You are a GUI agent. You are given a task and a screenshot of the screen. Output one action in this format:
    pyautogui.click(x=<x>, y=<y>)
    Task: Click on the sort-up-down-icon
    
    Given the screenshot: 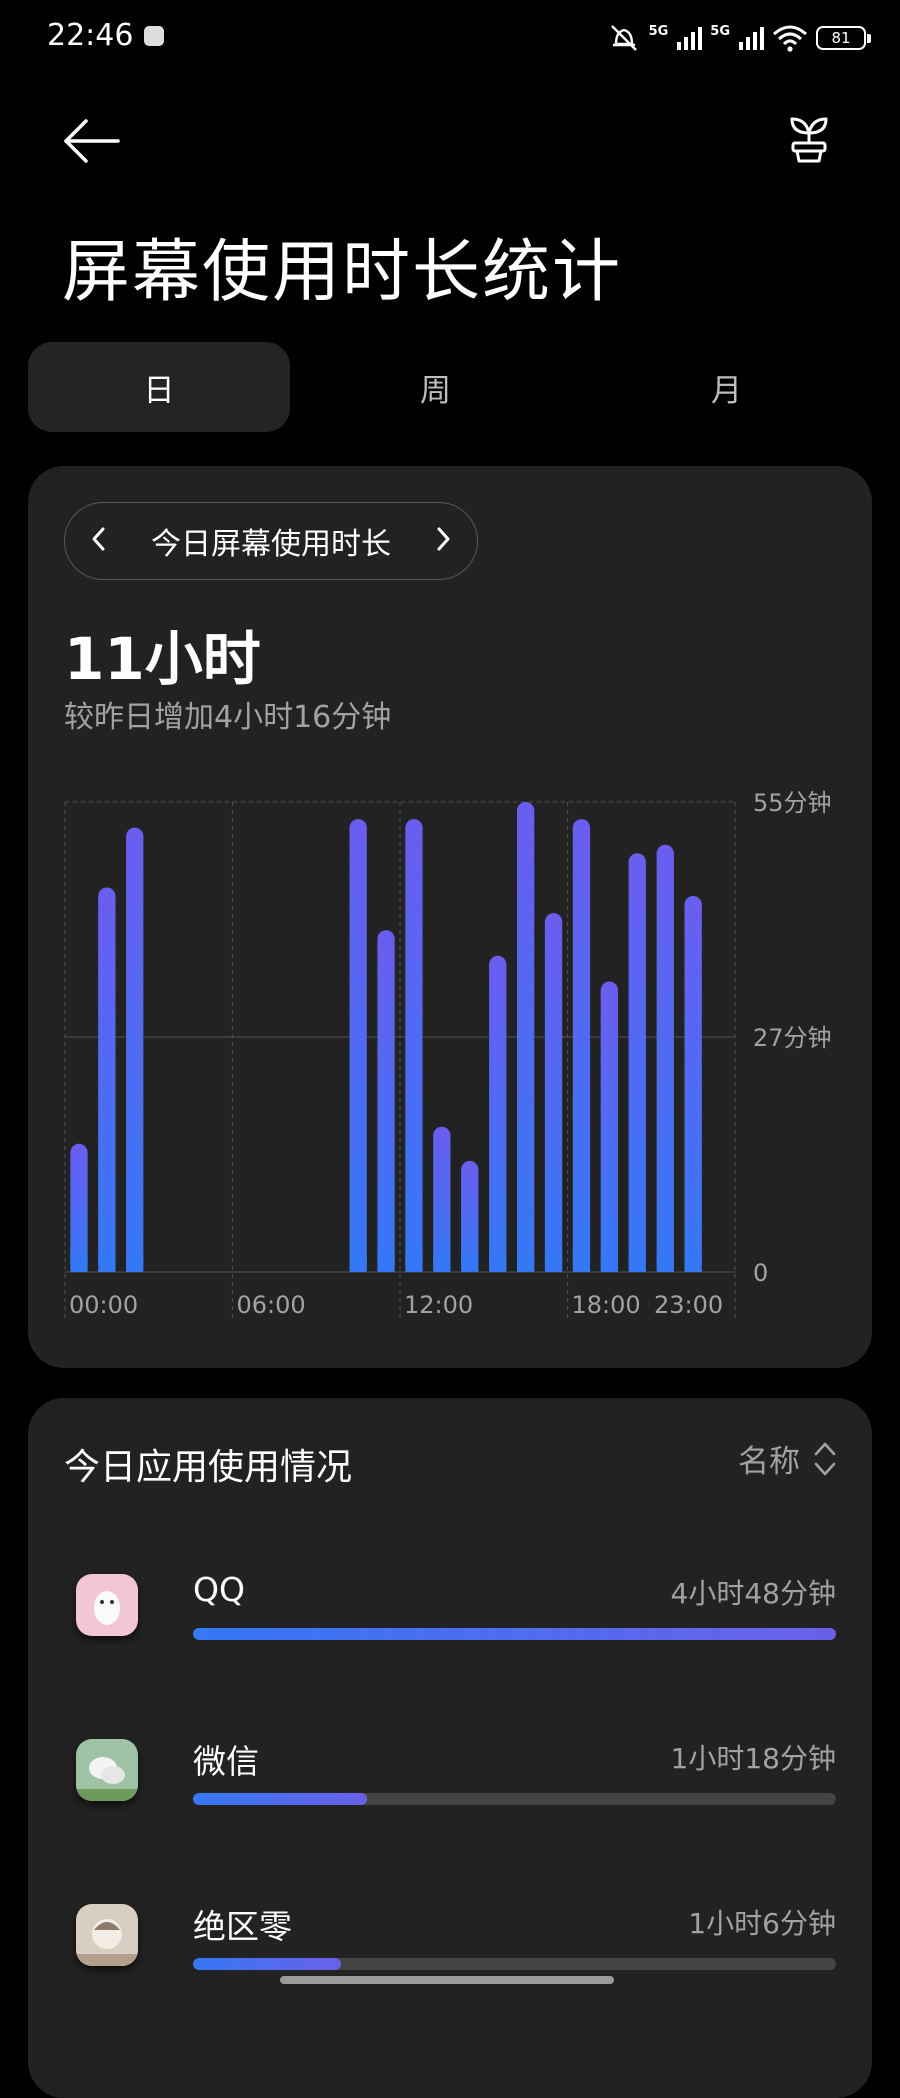 What is the action you would take?
    pyautogui.click(x=825, y=1458)
    